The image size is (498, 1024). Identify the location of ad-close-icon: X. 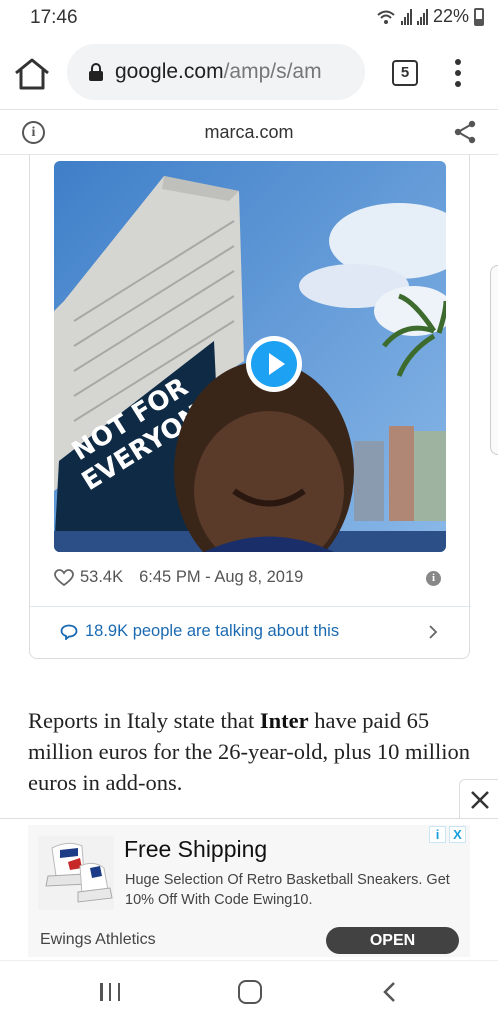
(457, 834).